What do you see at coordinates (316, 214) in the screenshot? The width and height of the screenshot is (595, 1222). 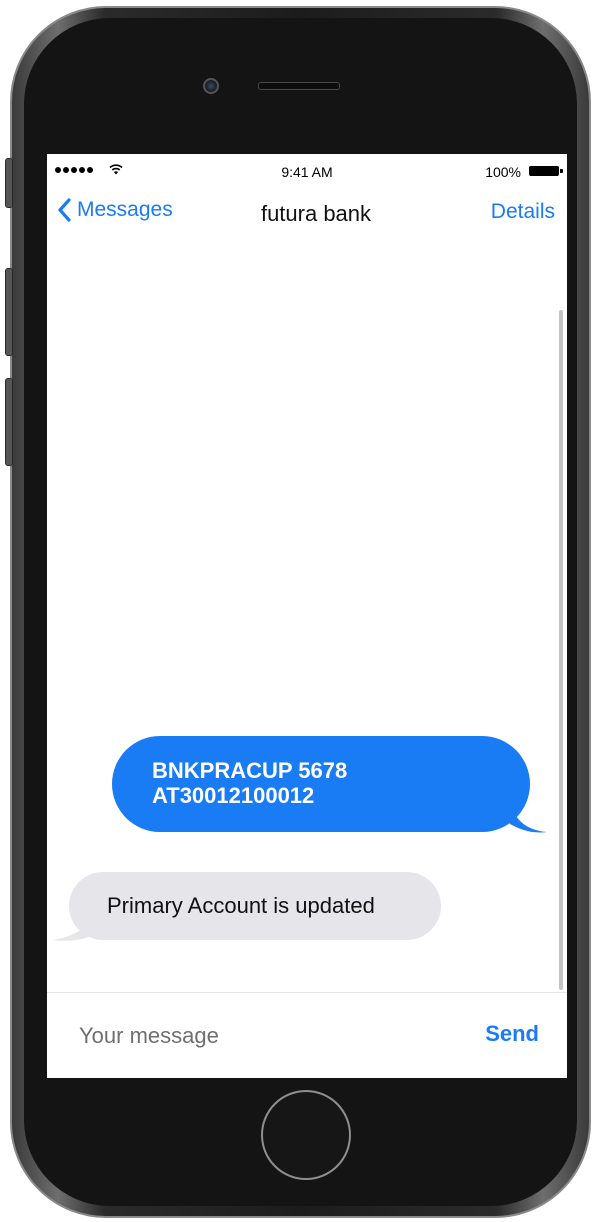 I see `contact-name: futura bank` at bounding box center [316, 214].